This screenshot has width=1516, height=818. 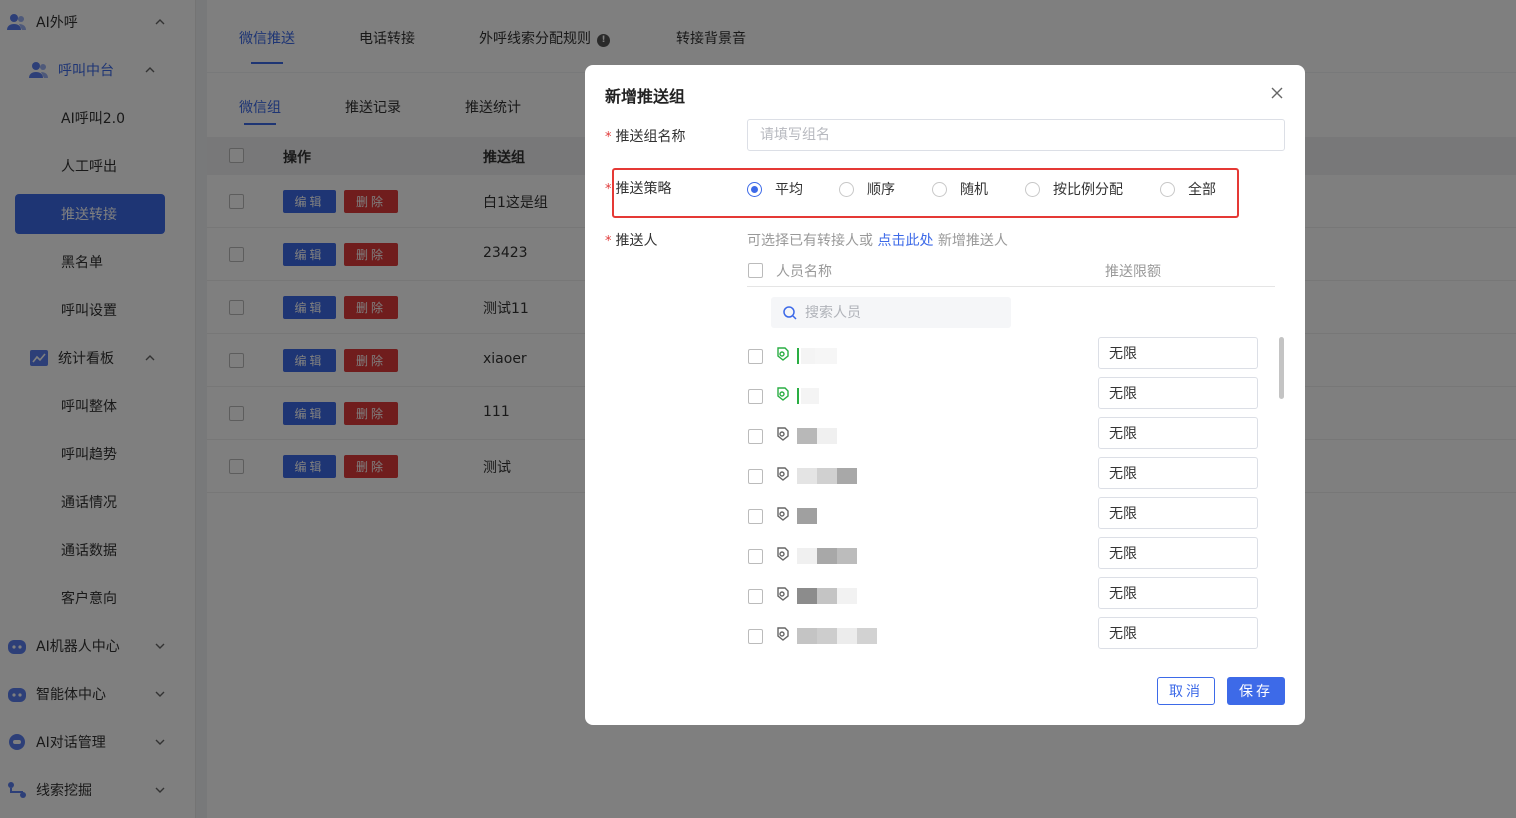 What do you see at coordinates (900, 312) in the screenshot?
I see `person-search-input` at bounding box center [900, 312].